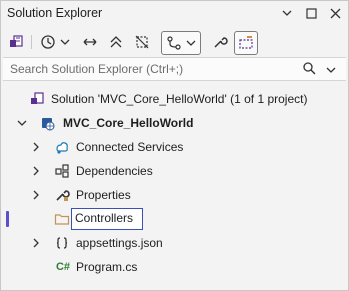  I want to click on search-options-chevron-icon, so click(331, 71).